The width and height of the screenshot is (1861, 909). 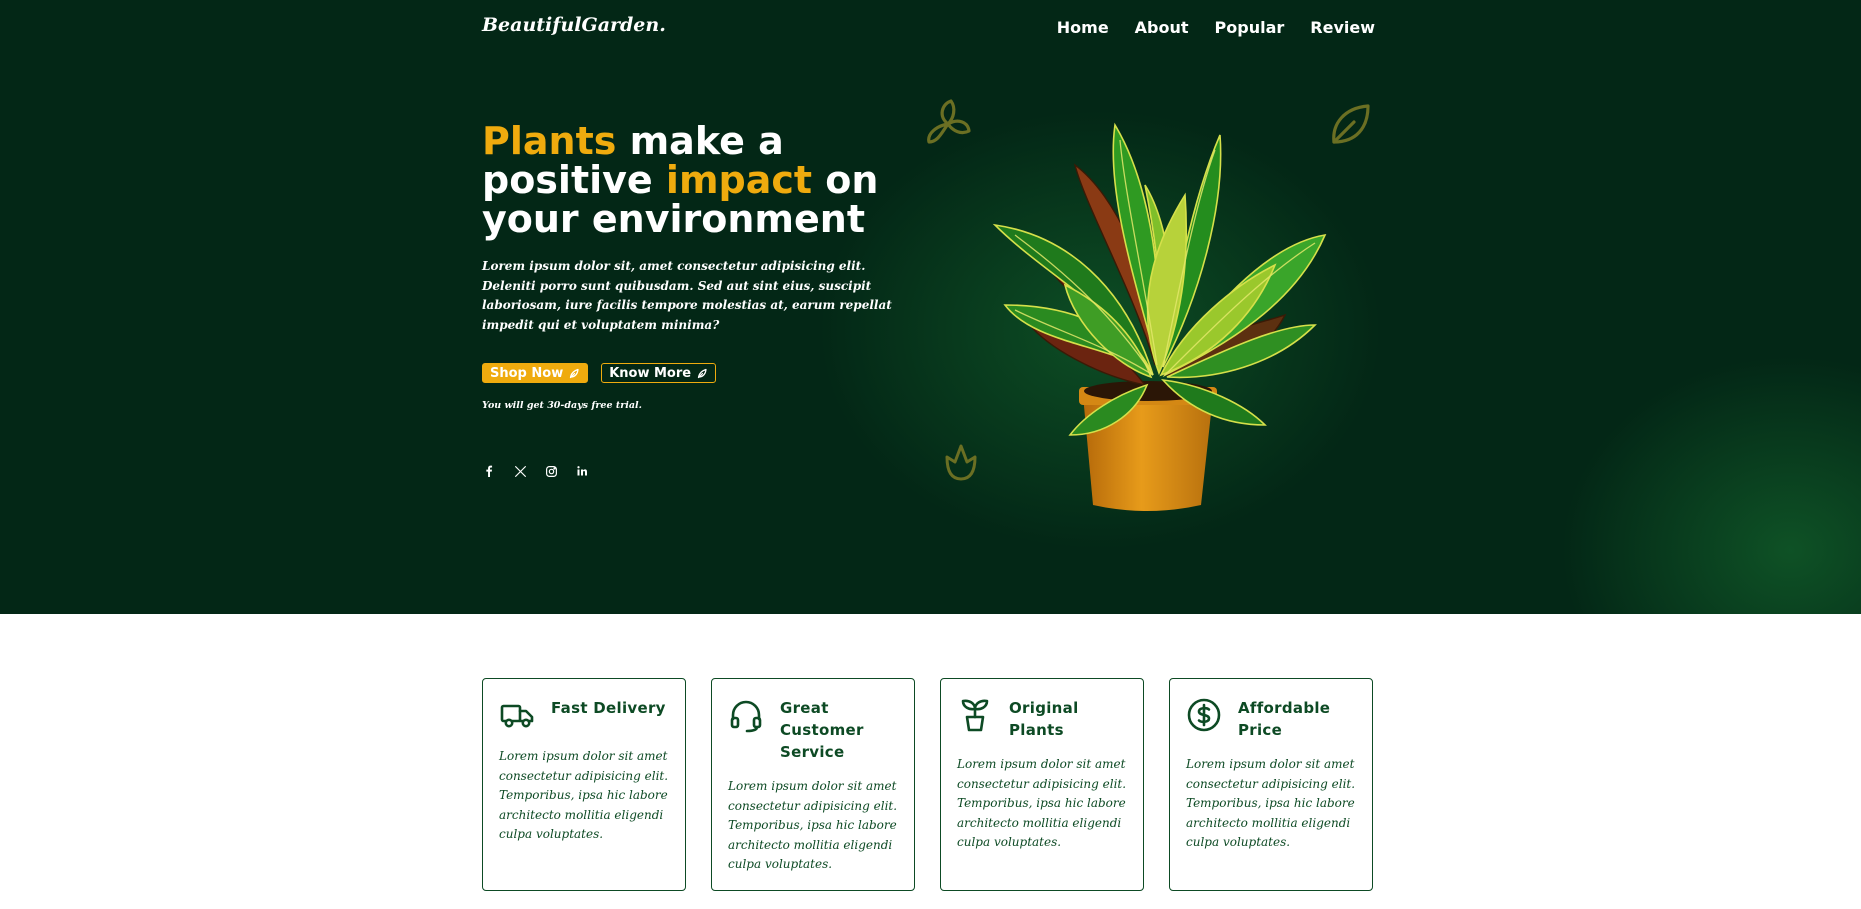 I want to click on trial-note: You will get 30-days free trial., so click(x=562, y=405).